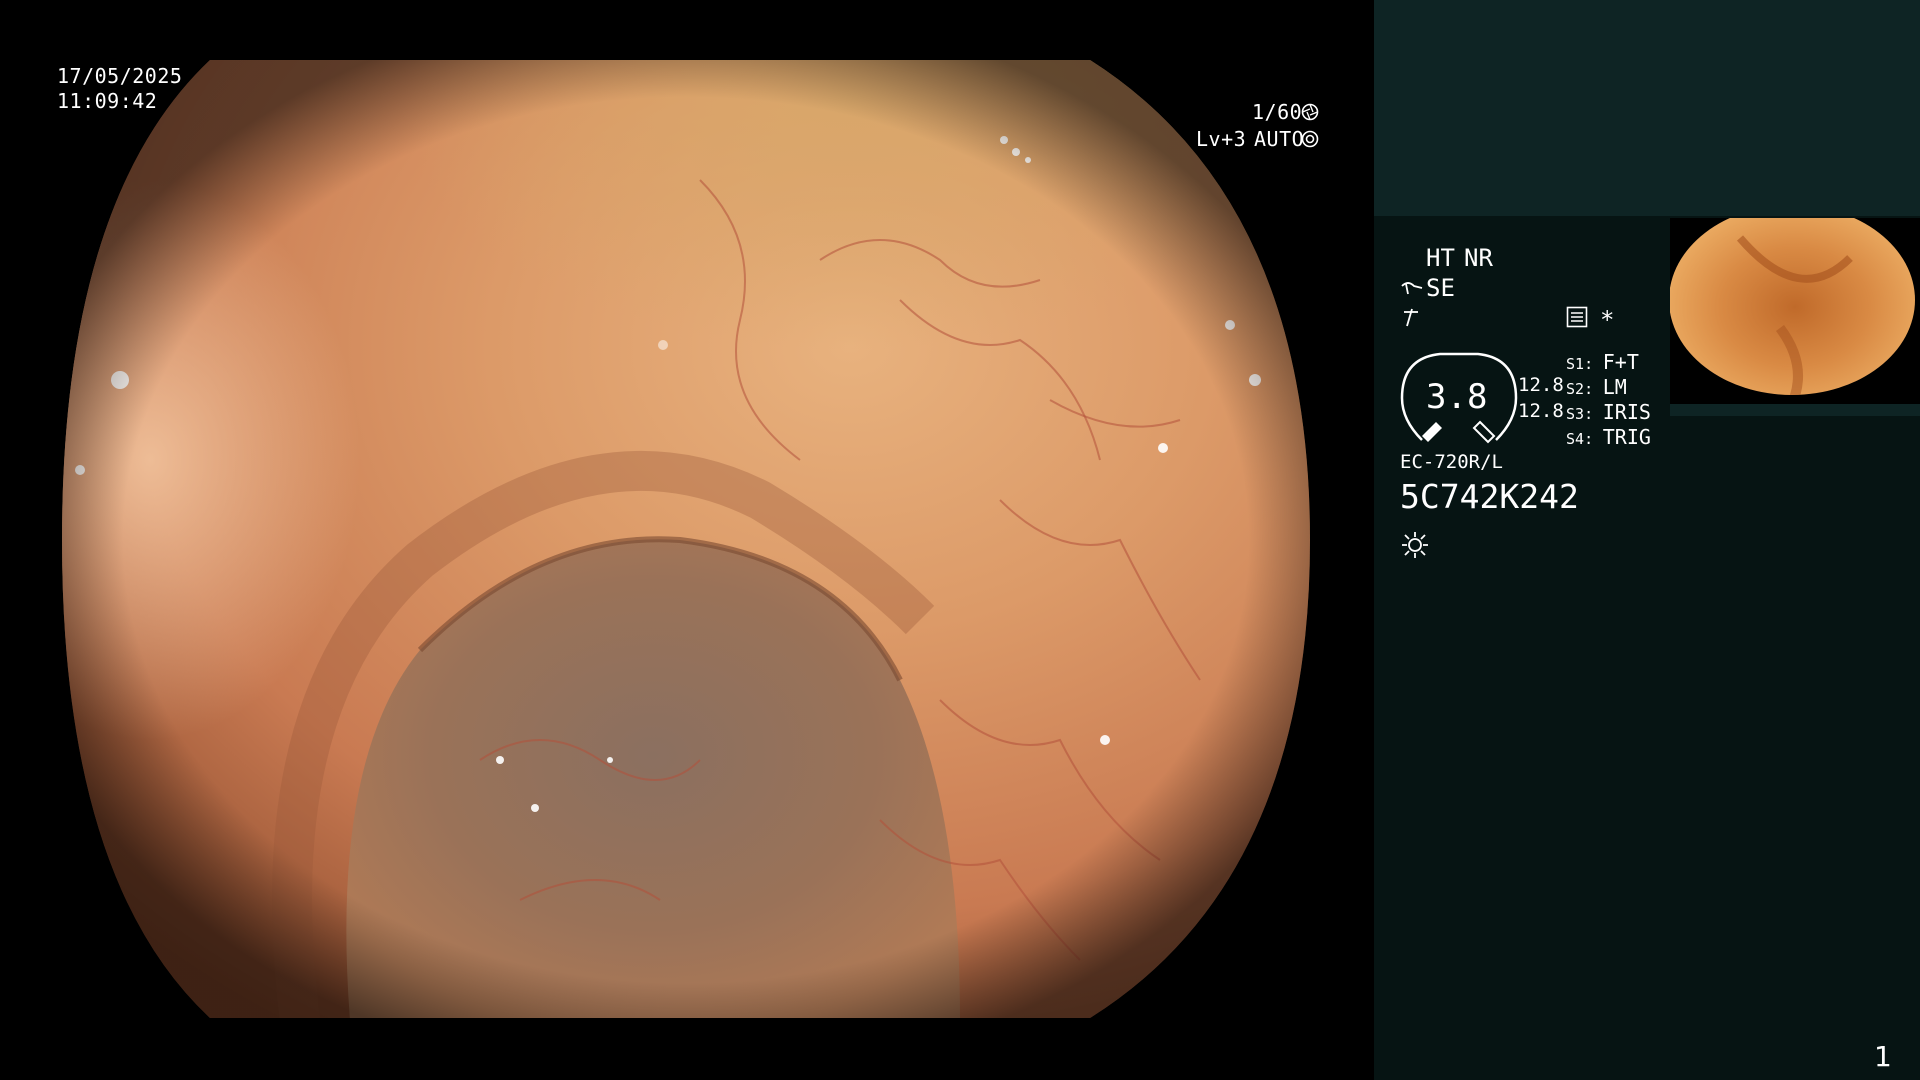  Describe the element at coordinates (1489, 496) in the screenshot. I see `scope-serial: 5C742K242` at that location.